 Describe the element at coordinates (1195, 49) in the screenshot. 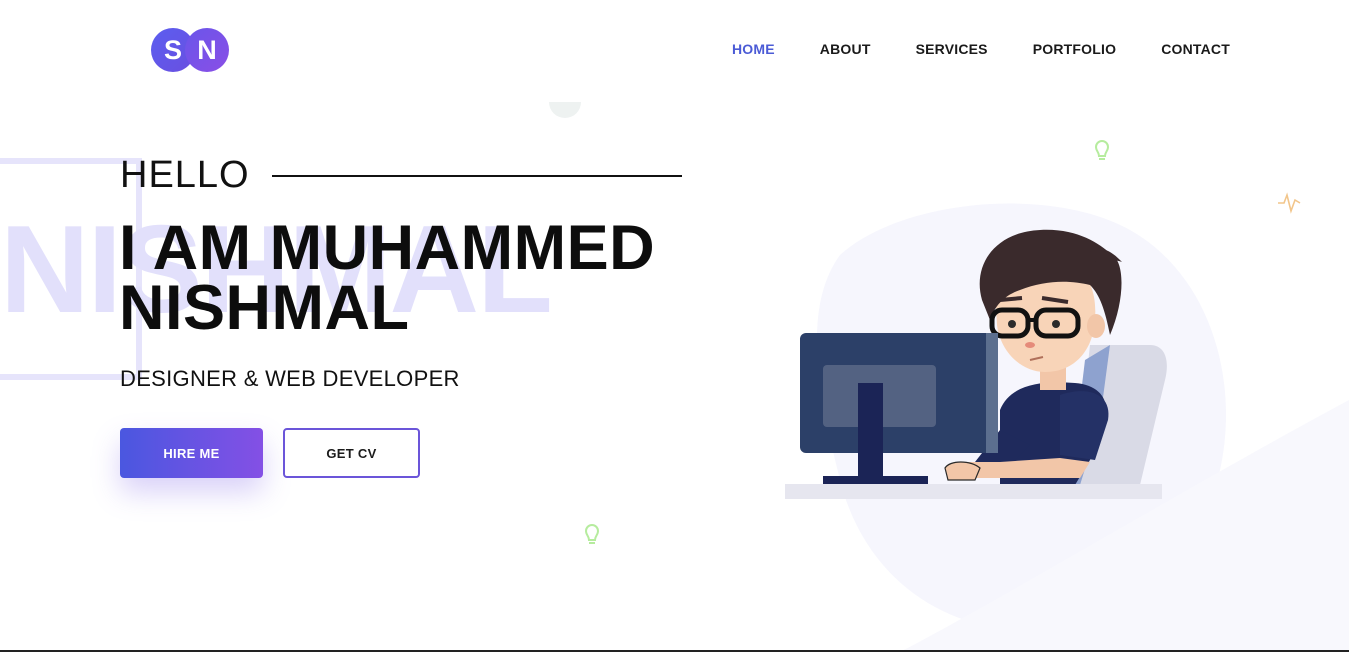

I see `nav-item-contact: CONTACT` at that location.